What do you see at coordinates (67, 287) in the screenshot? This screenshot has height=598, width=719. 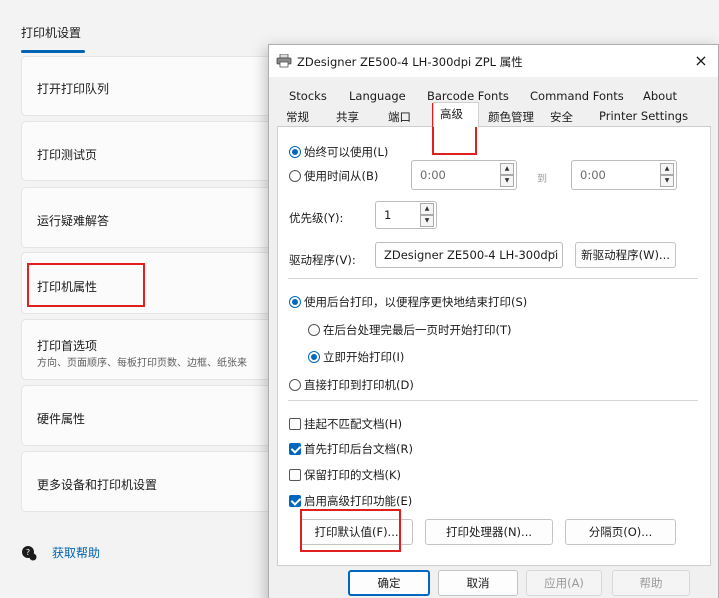 I see `settings-item-label: 打印机属性` at bounding box center [67, 287].